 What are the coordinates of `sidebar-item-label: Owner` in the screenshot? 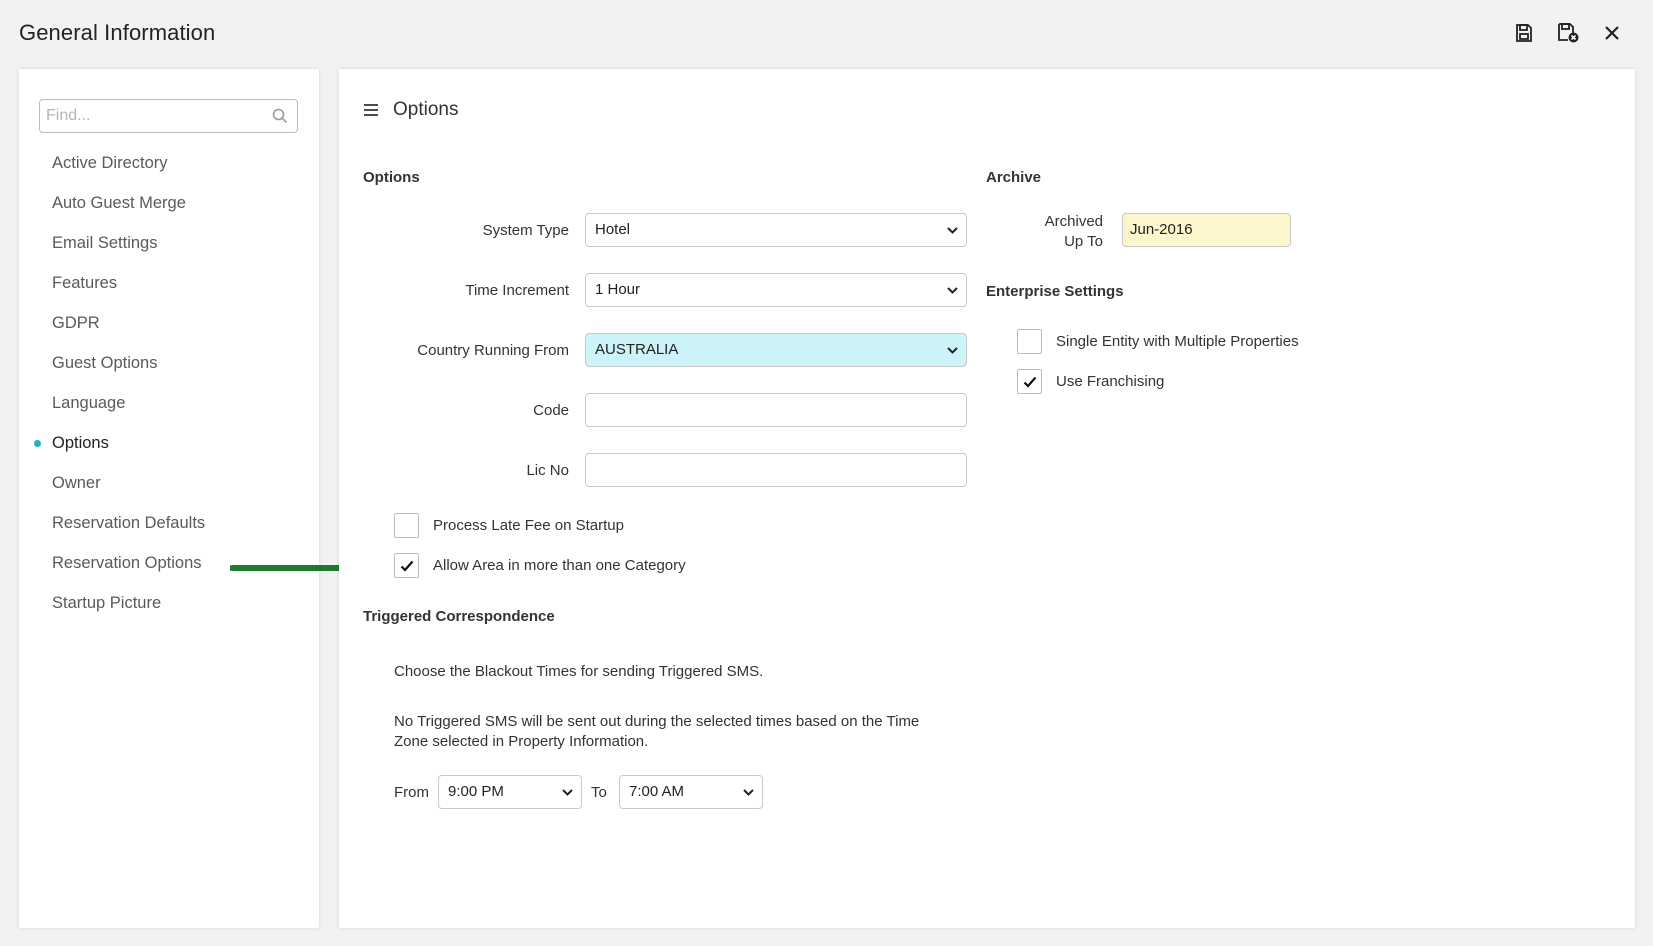 It's located at (76, 483).